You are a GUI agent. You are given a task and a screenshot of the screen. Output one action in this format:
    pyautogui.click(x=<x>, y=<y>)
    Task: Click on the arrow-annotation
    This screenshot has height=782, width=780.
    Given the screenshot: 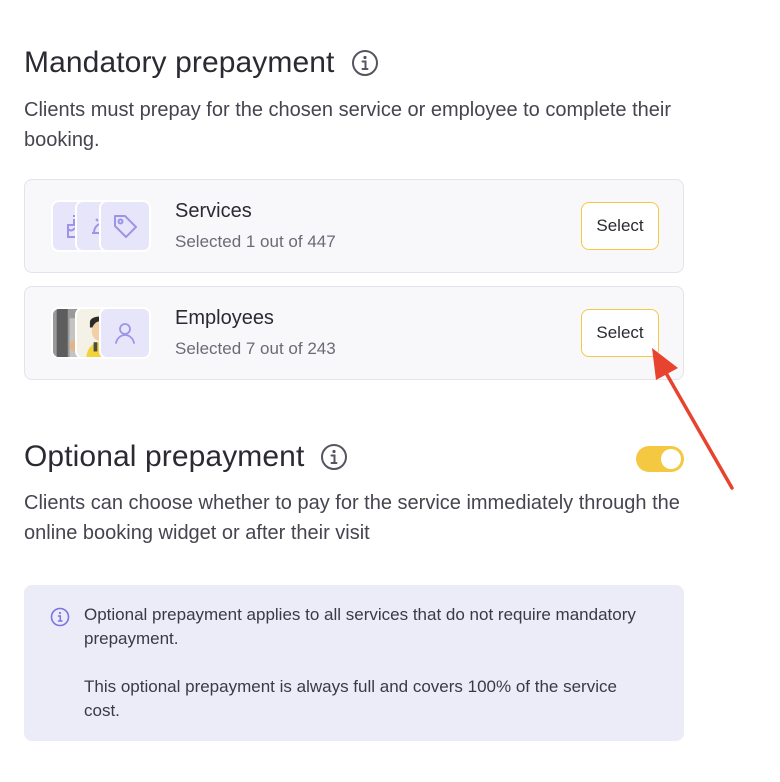 What is the action you would take?
    pyautogui.click(x=693, y=419)
    